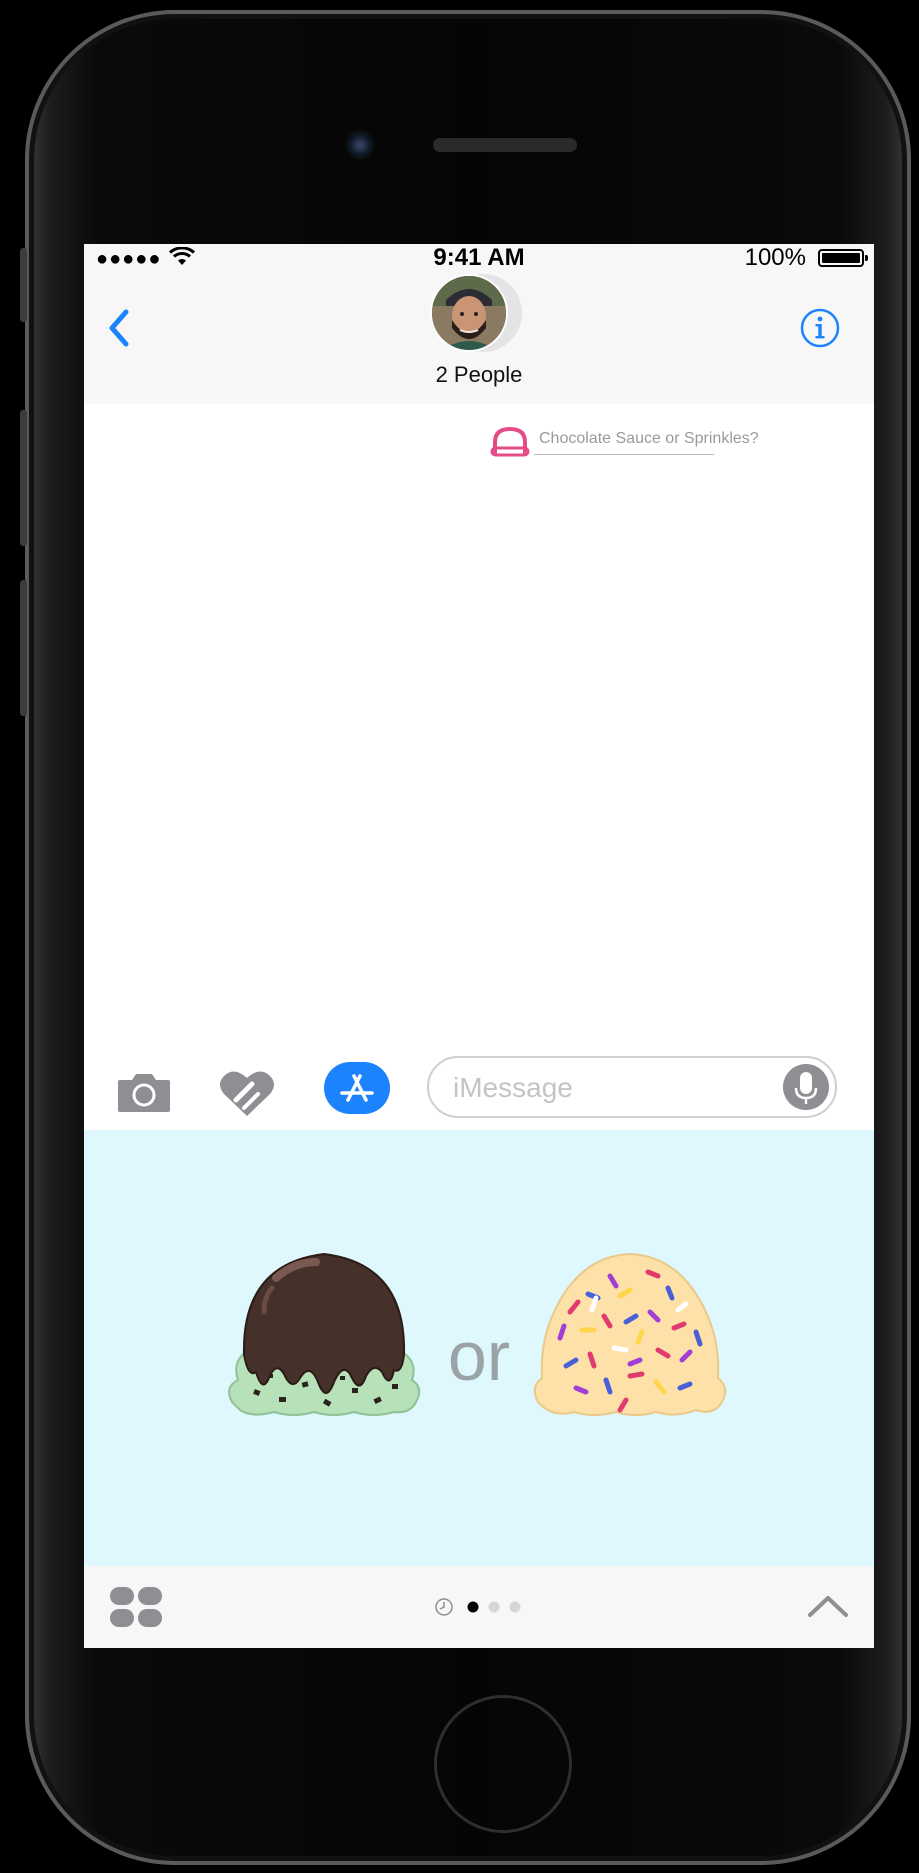 Image resolution: width=919 pixels, height=1873 pixels. Describe the element at coordinates (247, 1093) in the screenshot. I see `digital-touch-heart-icon` at that location.